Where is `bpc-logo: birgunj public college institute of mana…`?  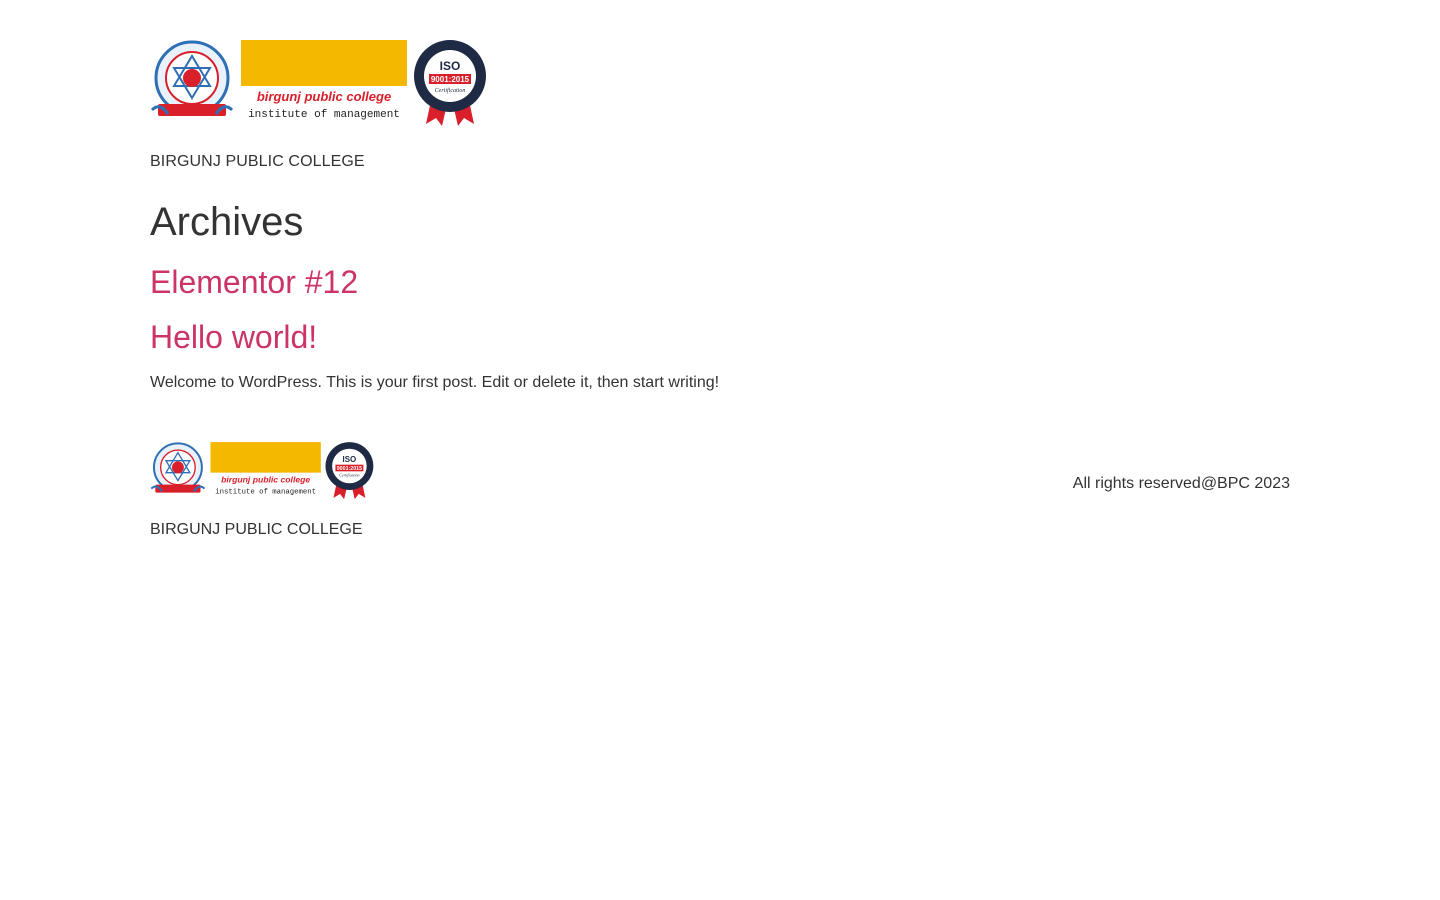
bpc-logo: birgunj public college institute of mana… is located at coordinates (262, 471).